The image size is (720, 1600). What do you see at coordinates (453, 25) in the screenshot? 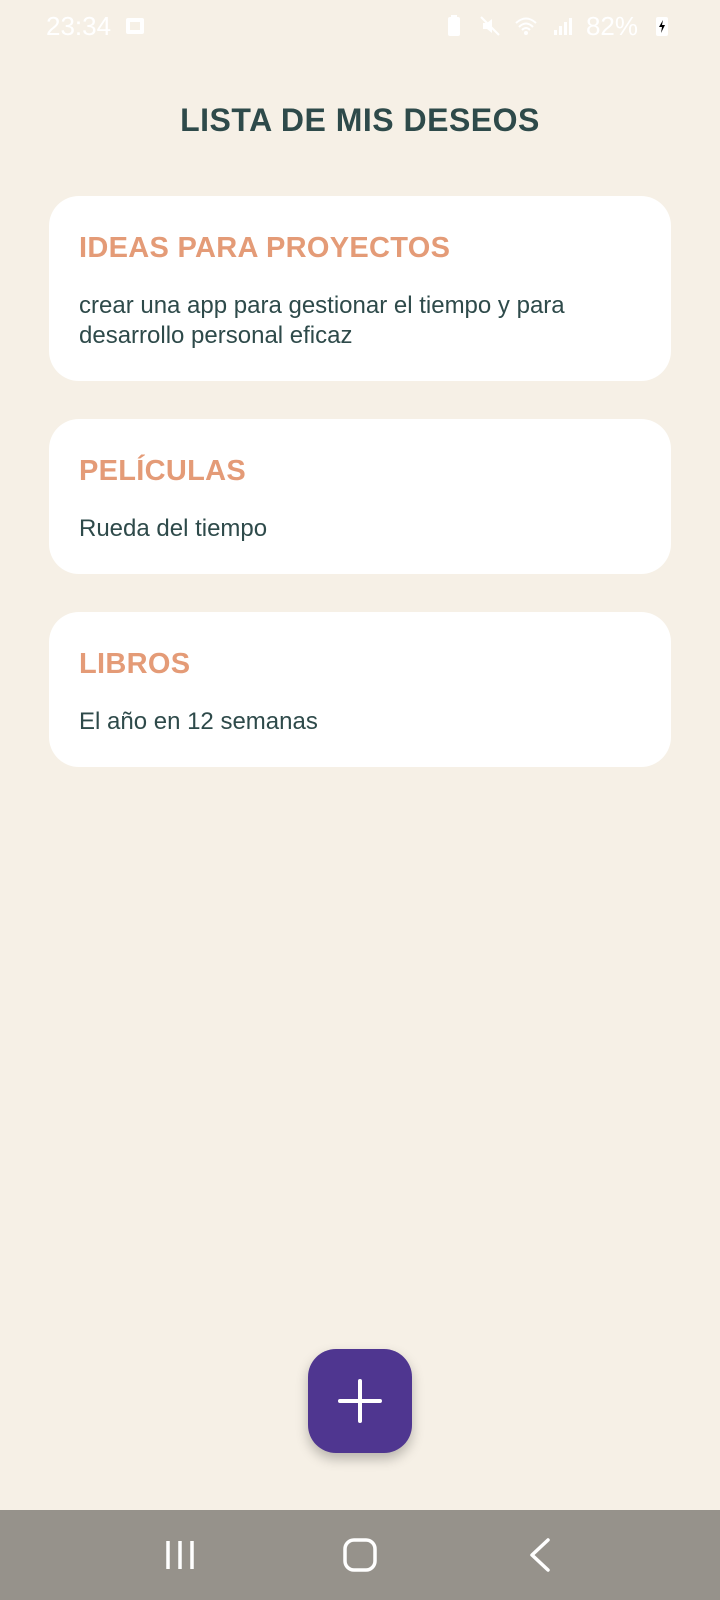
I see `battery-saver-icon` at bounding box center [453, 25].